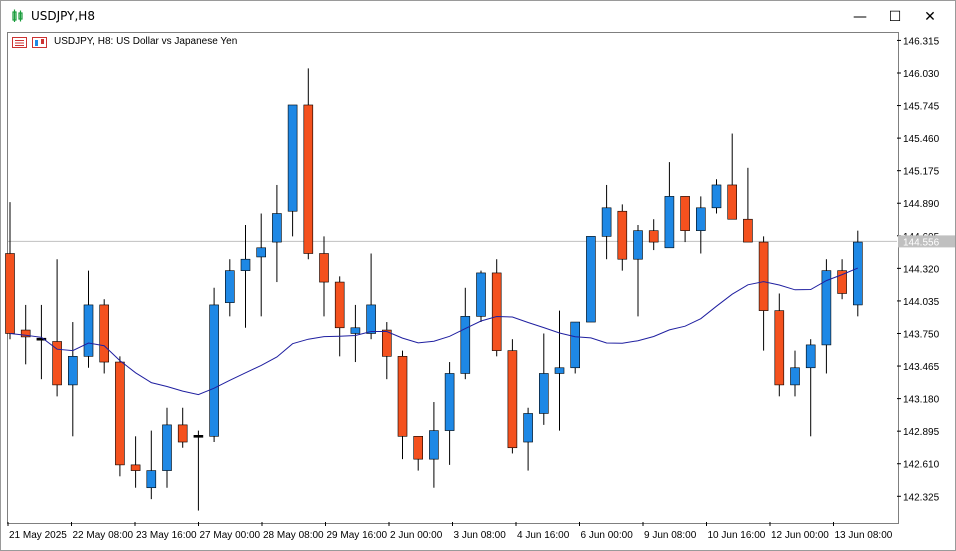 The image size is (956, 551). Describe the element at coordinates (38, 535) in the screenshot. I see `x-tick-label: 21 May 2025` at that location.